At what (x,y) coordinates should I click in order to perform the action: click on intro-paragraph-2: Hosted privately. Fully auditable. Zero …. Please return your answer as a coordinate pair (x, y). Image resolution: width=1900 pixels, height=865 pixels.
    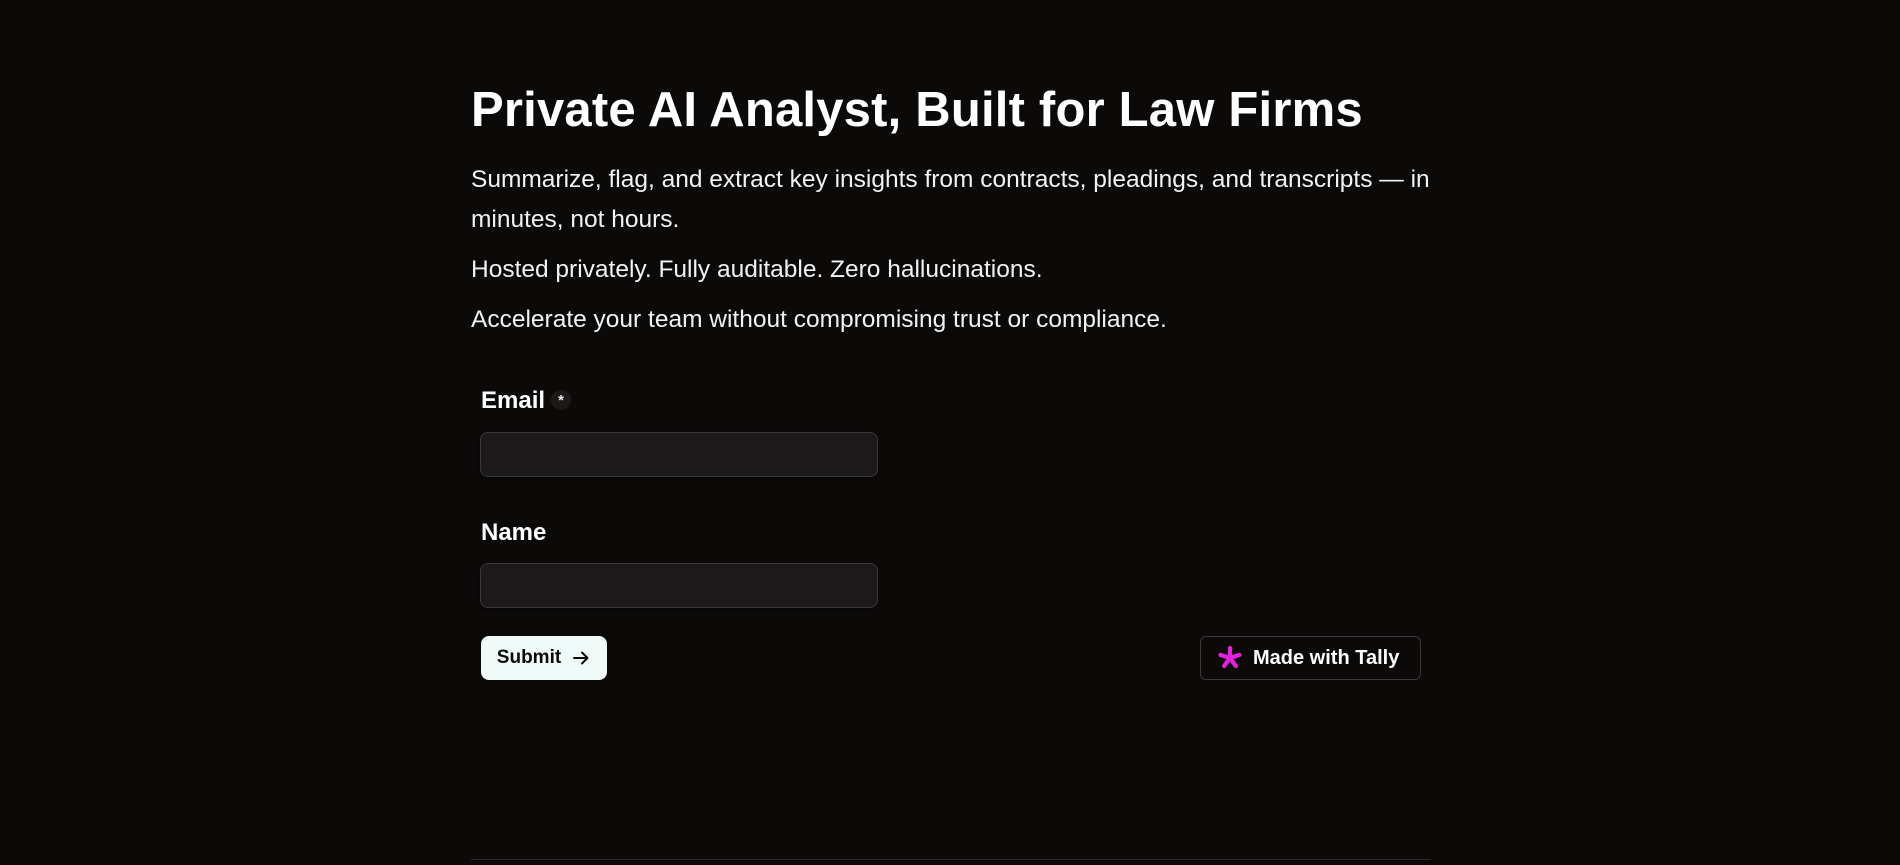
    Looking at the image, I should click on (757, 269).